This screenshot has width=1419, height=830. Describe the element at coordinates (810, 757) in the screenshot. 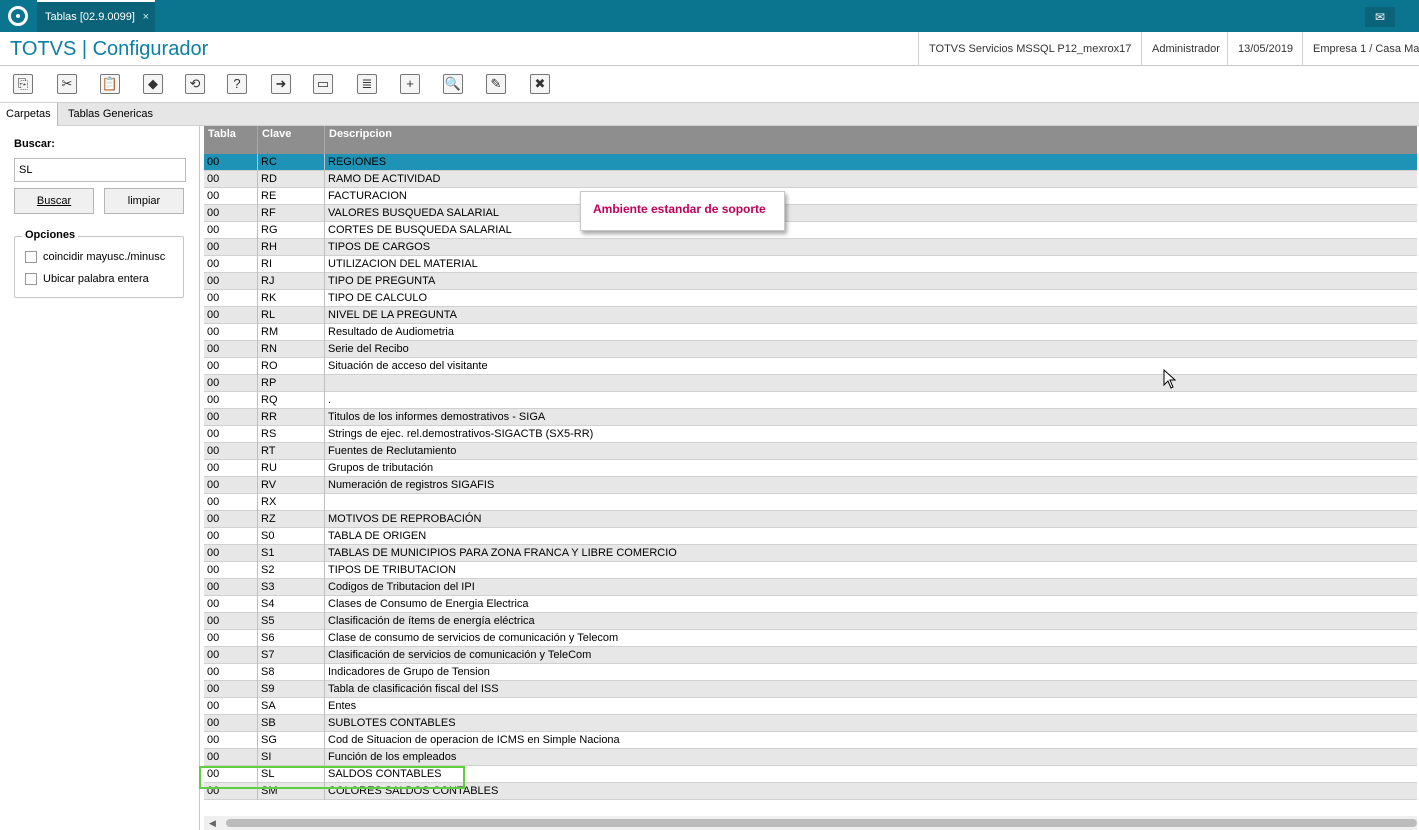

I see `table-row: 00 SI Función de los empleados` at that location.